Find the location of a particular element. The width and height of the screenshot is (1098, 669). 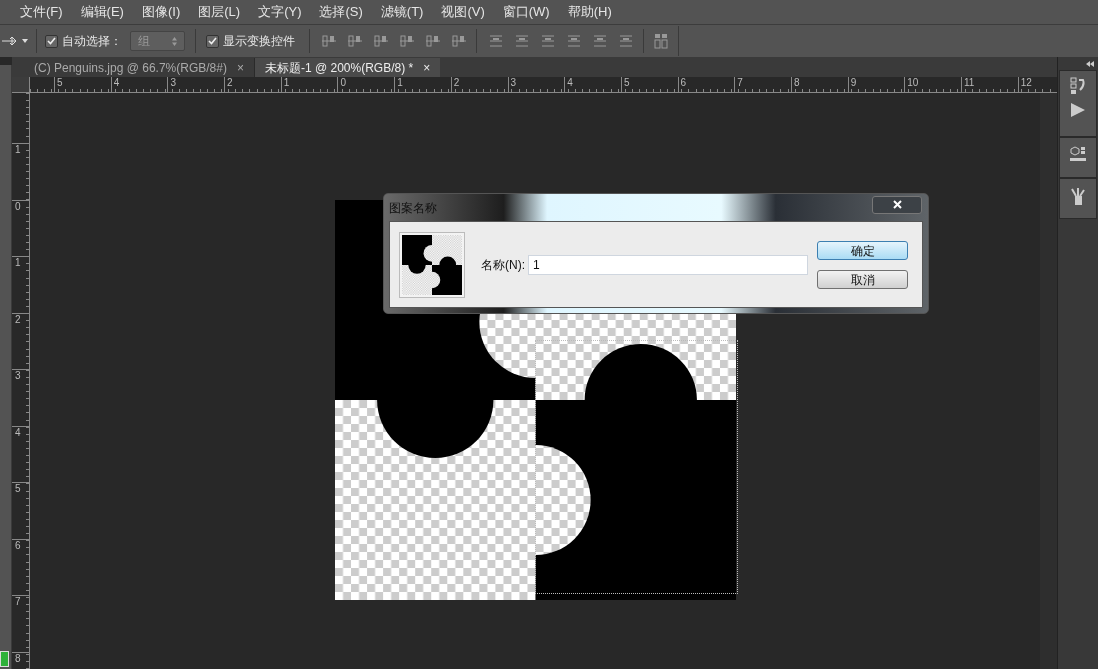

play-icon is located at coordinates (1078, 110).